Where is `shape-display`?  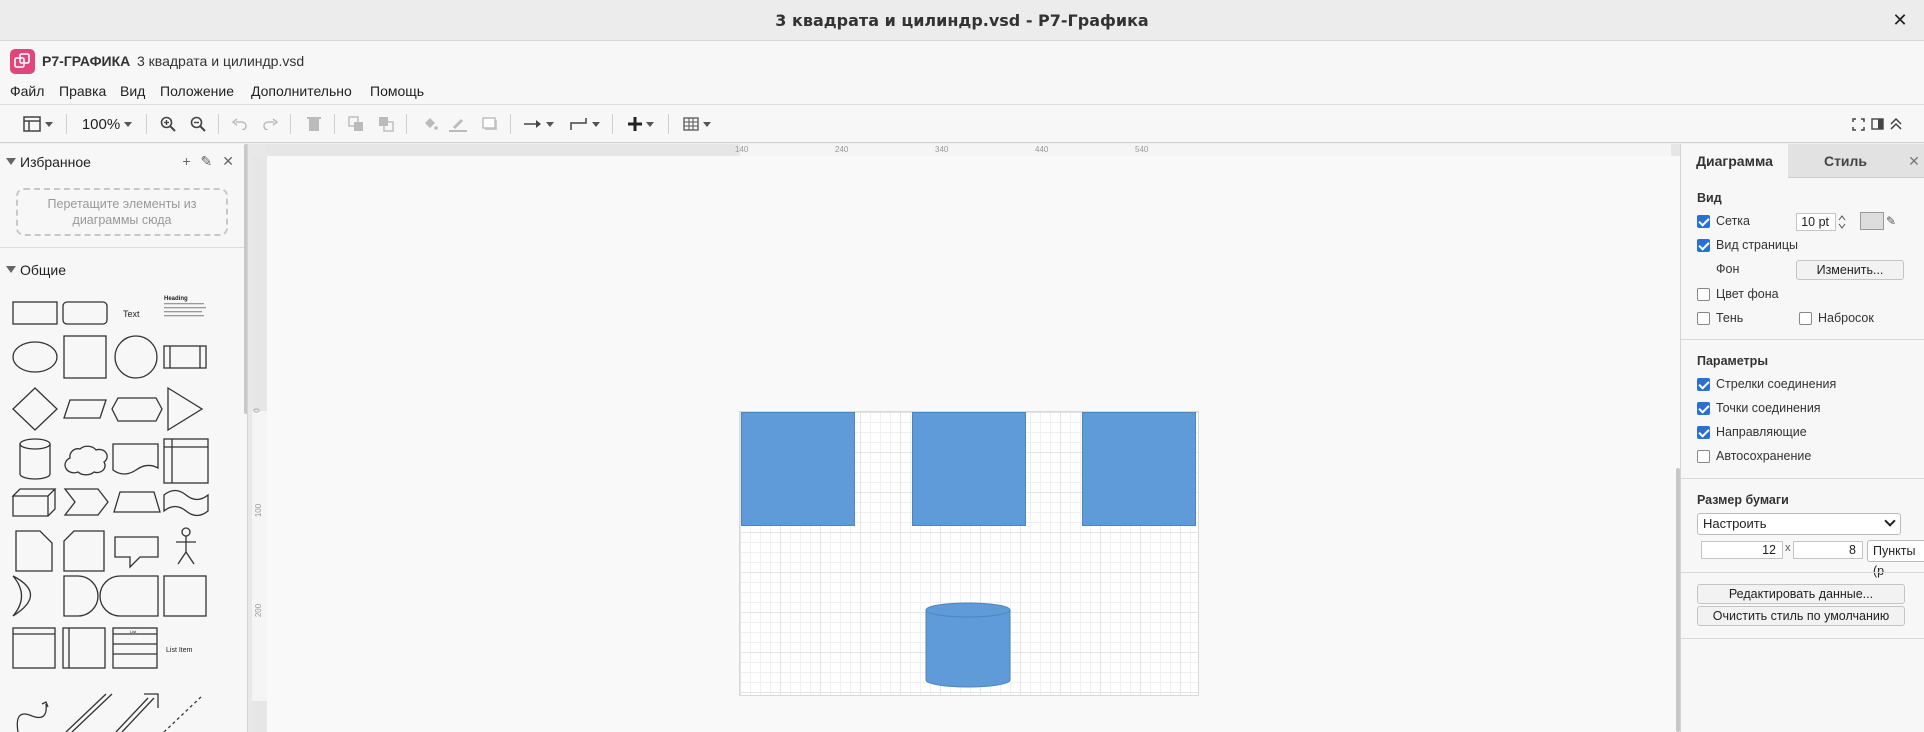 shape-display is located at coordinates (129, 596).